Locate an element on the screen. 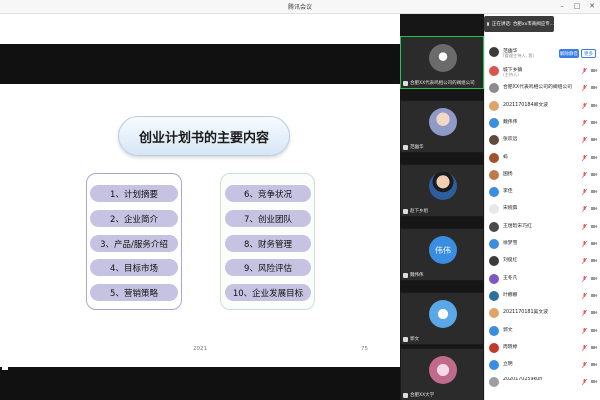 The width and height of the screenshot is (600, 400). video-tile: 合肥XX代表鸣相公司的阀组公司 is located at coordinates (442, 62).